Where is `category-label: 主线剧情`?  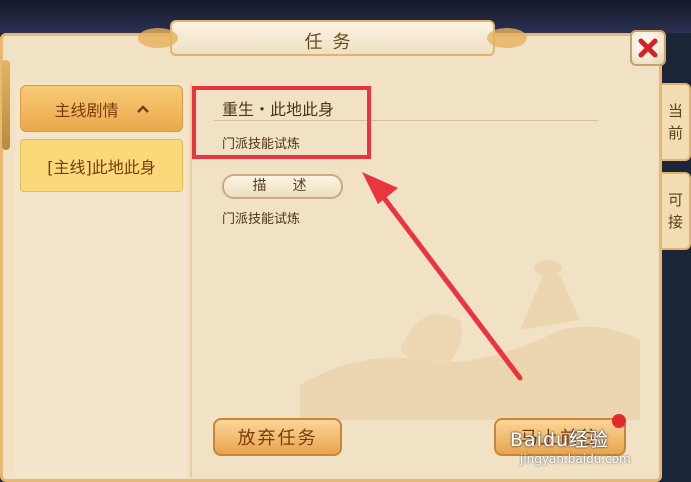
category-label: 主线剧情 is located at coordinates (86, 110).